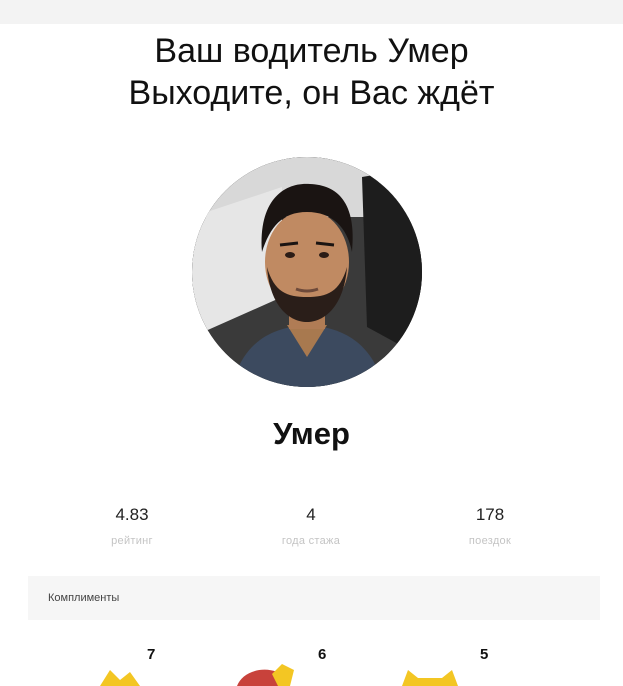 This screenshot has width=623, height=686. I want to click on compliments-title: Комплименты, so click(84, 598).